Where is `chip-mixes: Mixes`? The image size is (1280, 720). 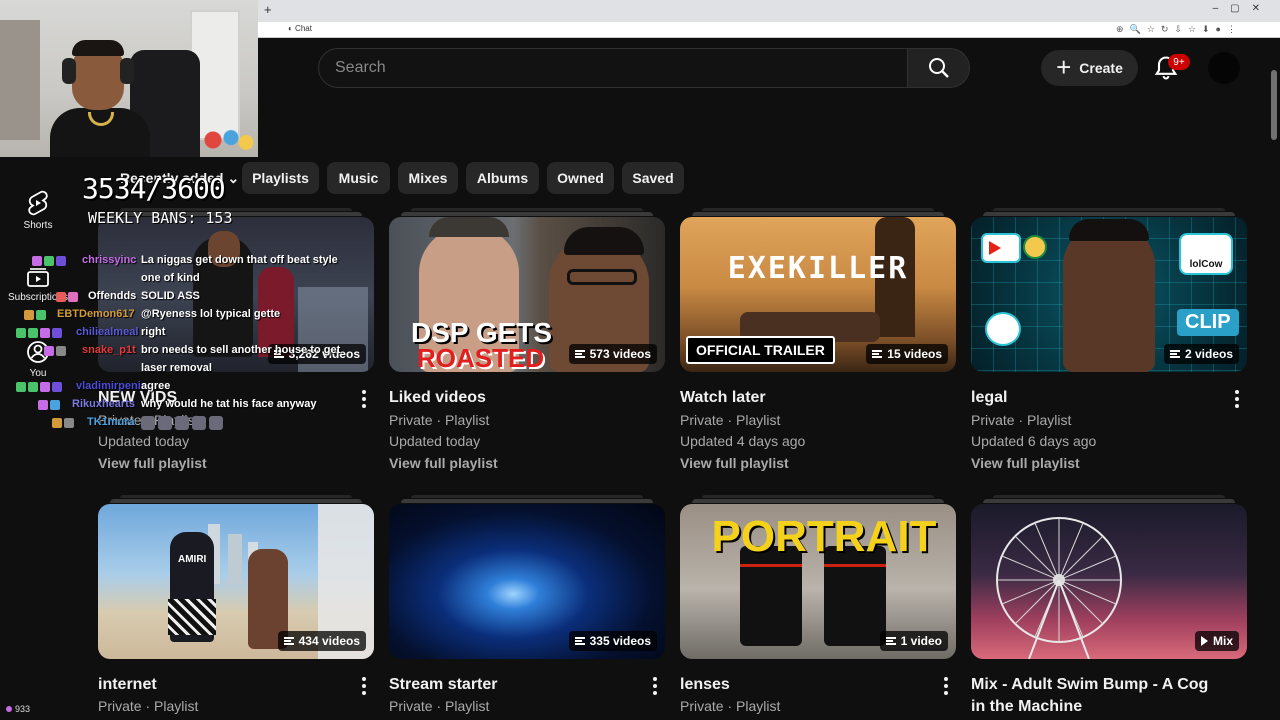 chip-mixes: Mixes is located at coordinates (428, 178).